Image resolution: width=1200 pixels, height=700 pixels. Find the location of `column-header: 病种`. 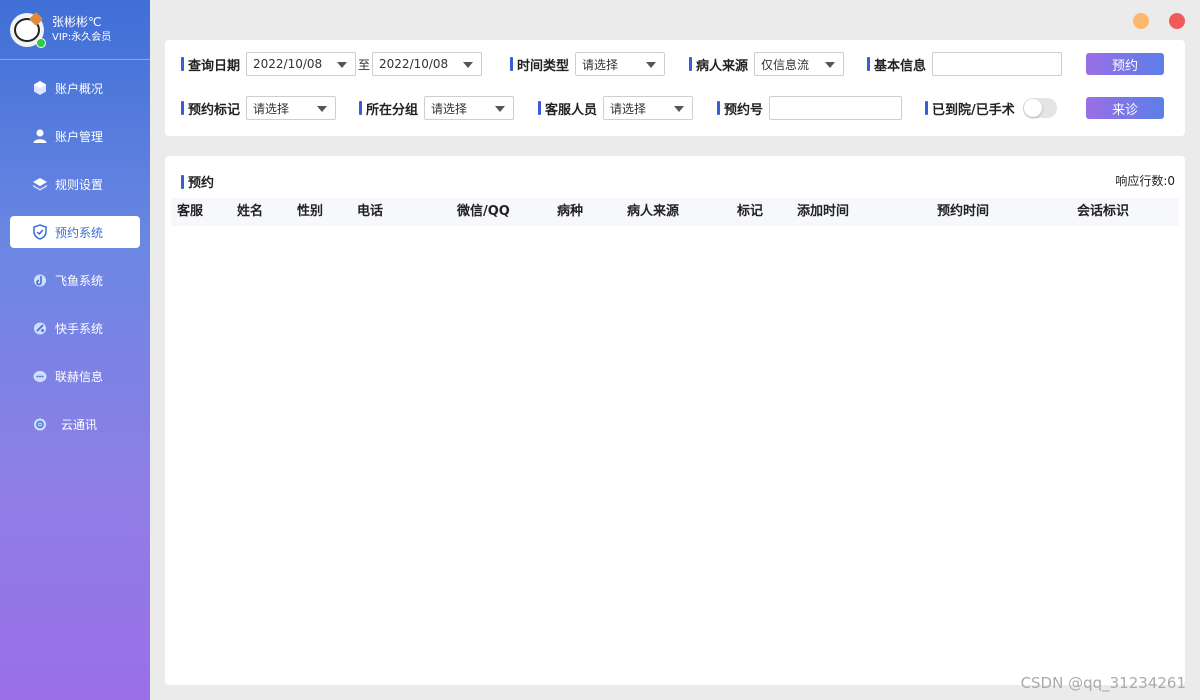

column-header: 病种 is located at coordinates (570, 212).